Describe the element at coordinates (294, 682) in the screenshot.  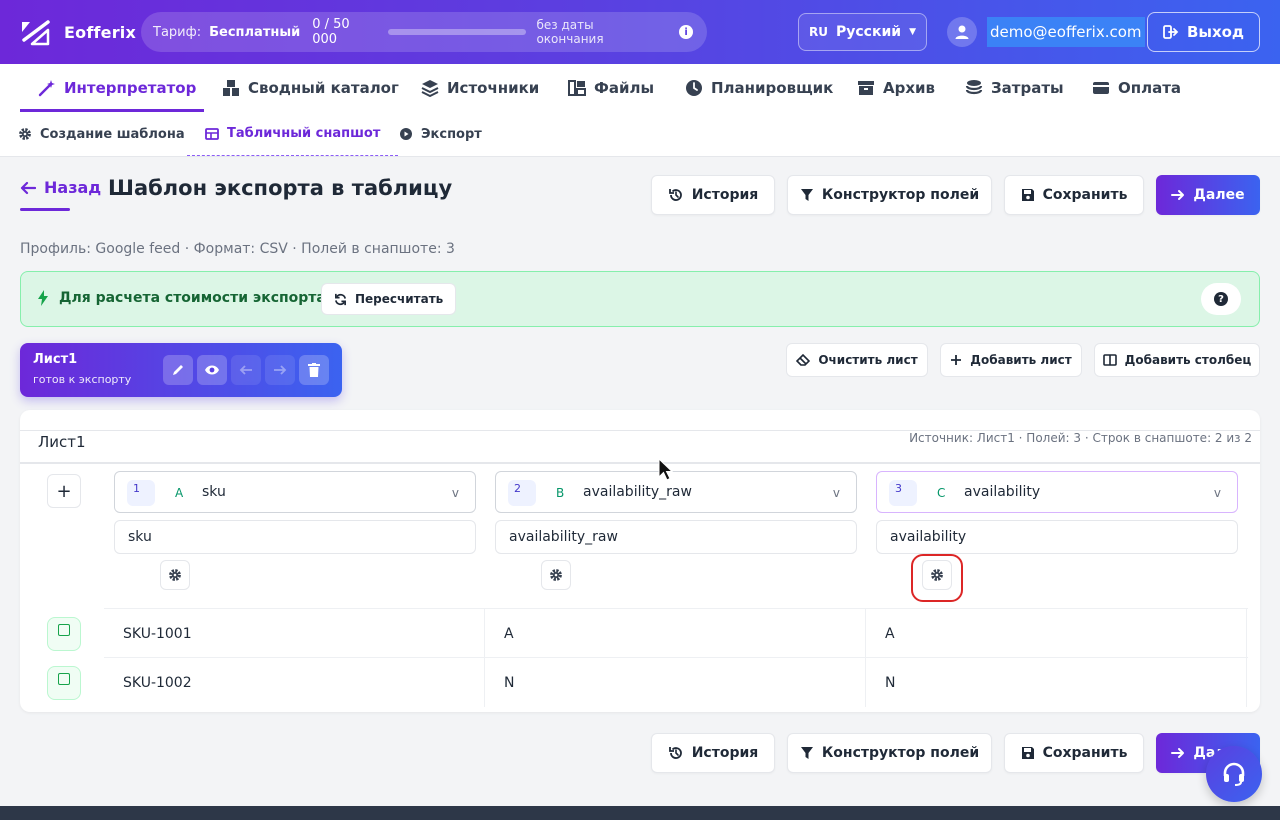
I see `table-cell: SKU-1002` at that location.